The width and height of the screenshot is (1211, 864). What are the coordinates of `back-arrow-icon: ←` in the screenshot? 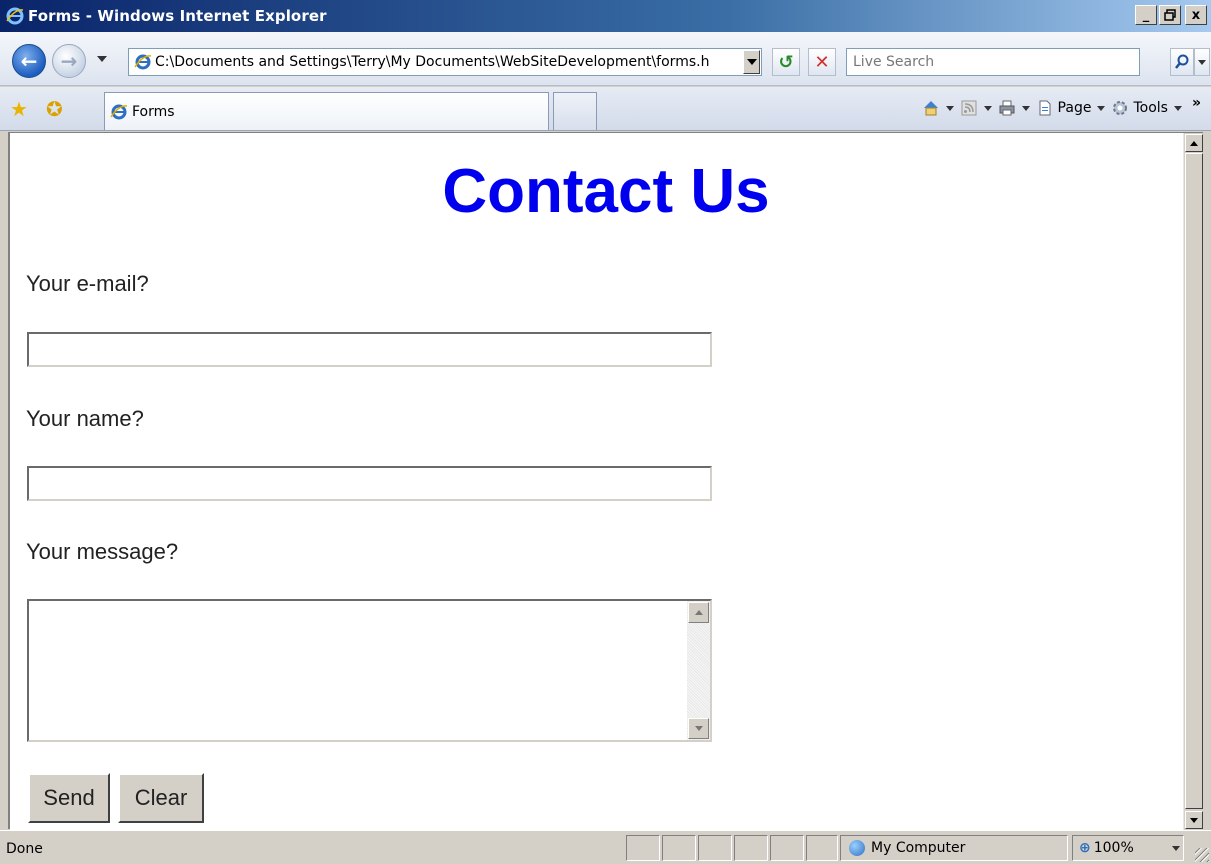 It's located at (29, 61).